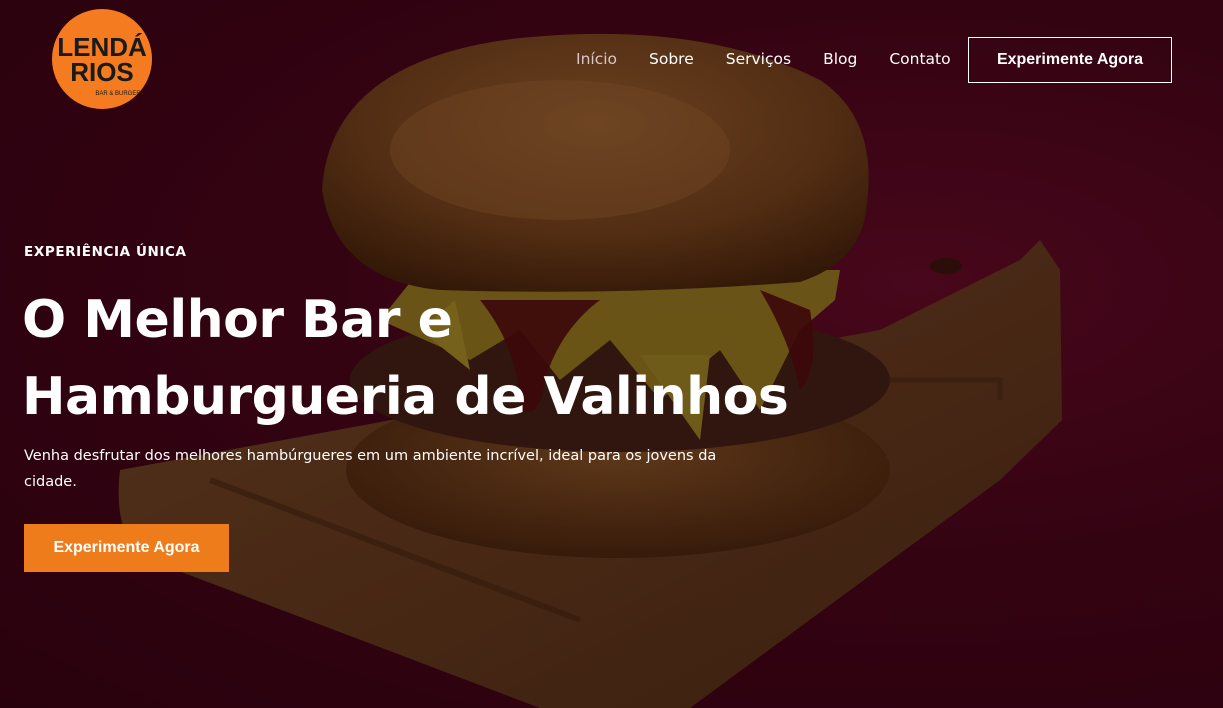 The image size is (1223, 708). I want to click on nav-link-sobre: Sobre, so click(671, 59).